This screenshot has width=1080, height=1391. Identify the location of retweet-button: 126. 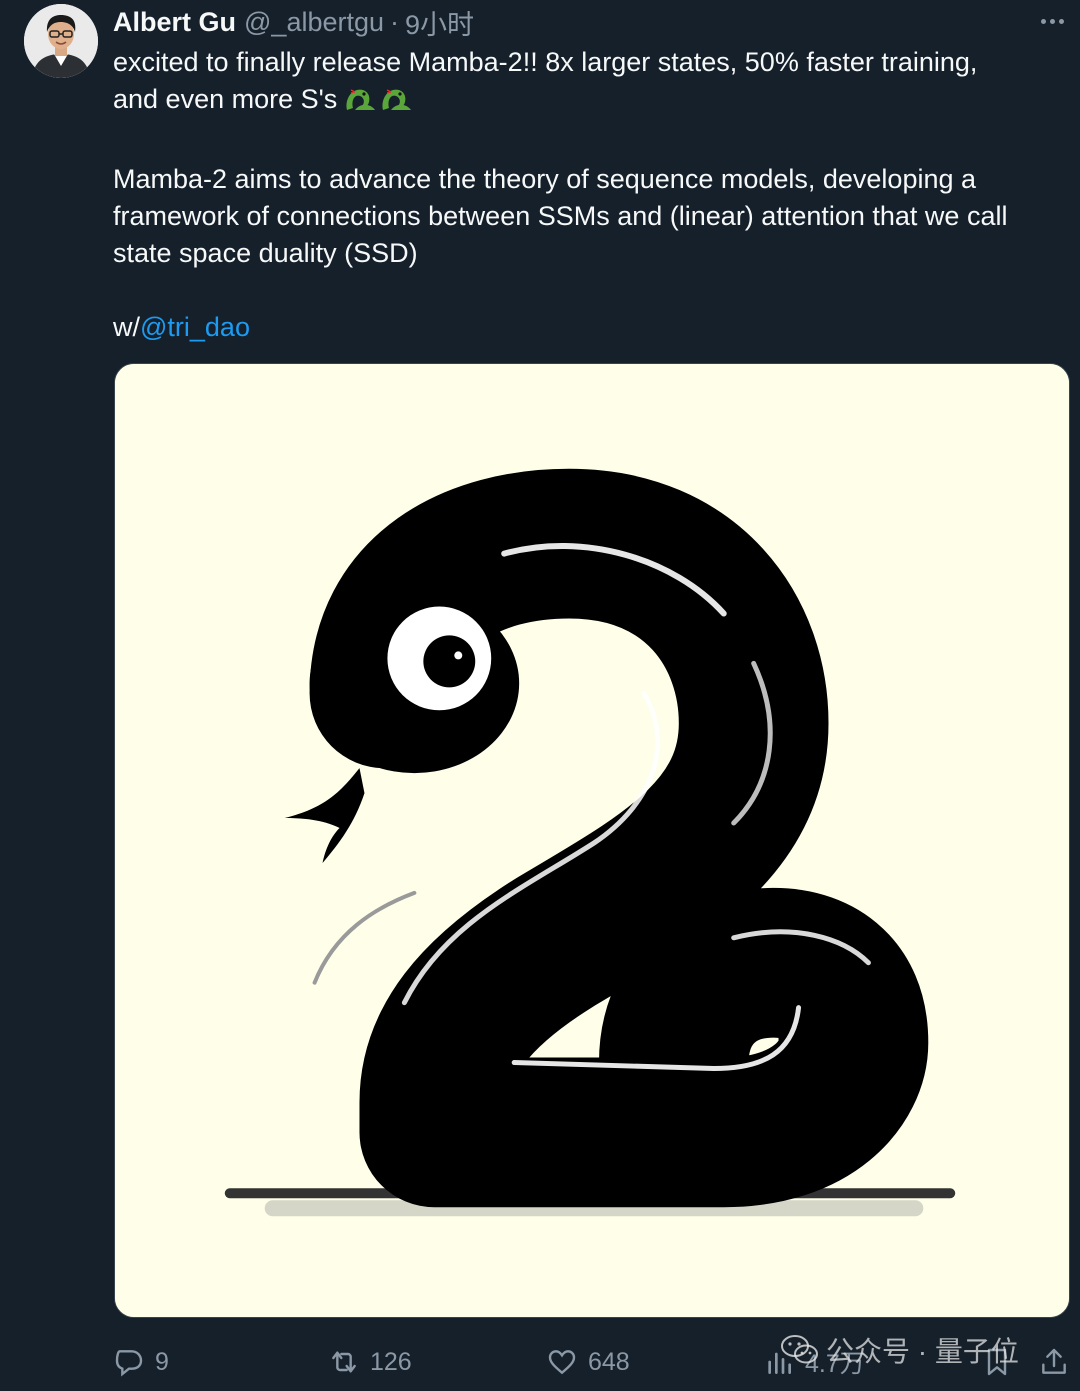
(370, 1362).